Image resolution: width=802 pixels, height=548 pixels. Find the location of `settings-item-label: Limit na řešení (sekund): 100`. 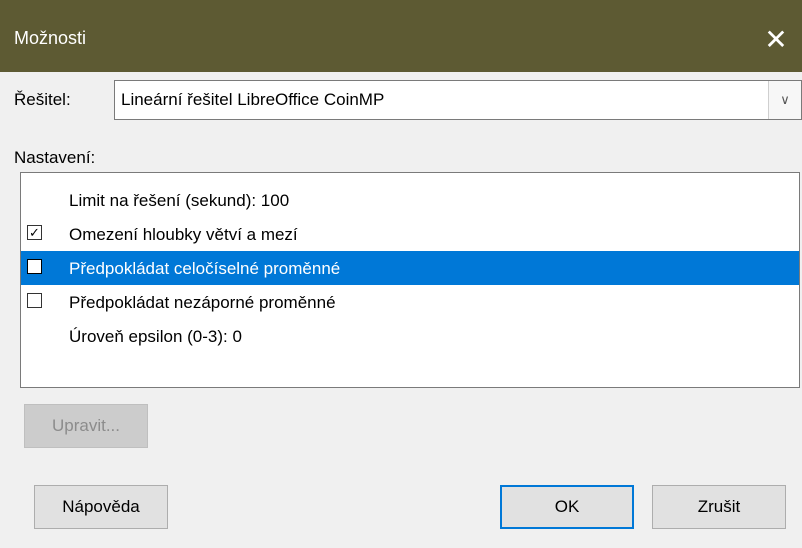

settings-item-label: Limit na řešení (sekund): 100 is located at coordinates (179, 200).